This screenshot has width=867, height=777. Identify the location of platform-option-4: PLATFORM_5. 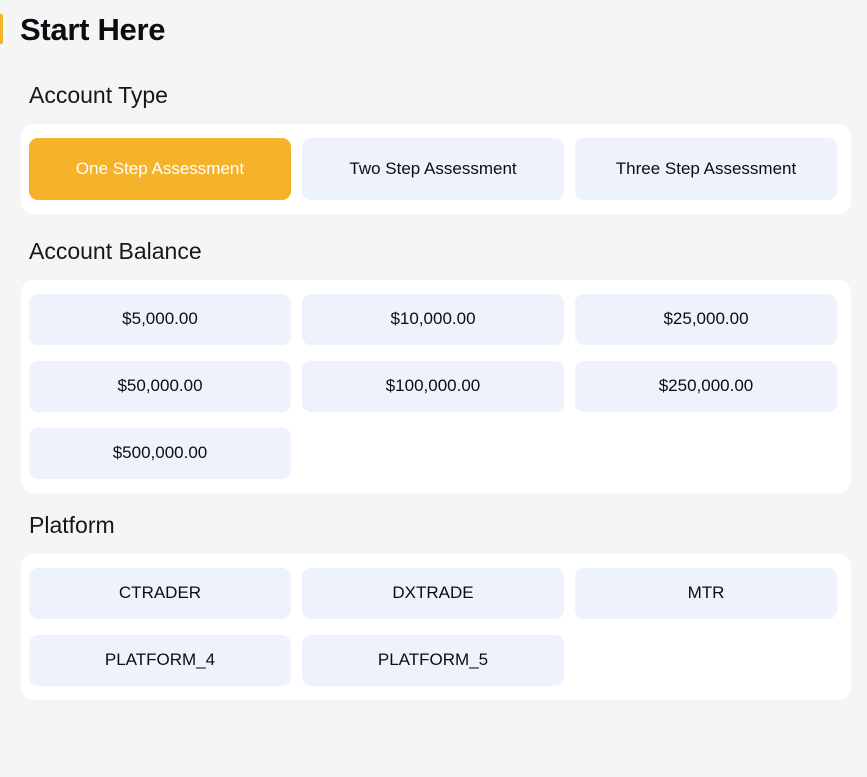
(433, 660).